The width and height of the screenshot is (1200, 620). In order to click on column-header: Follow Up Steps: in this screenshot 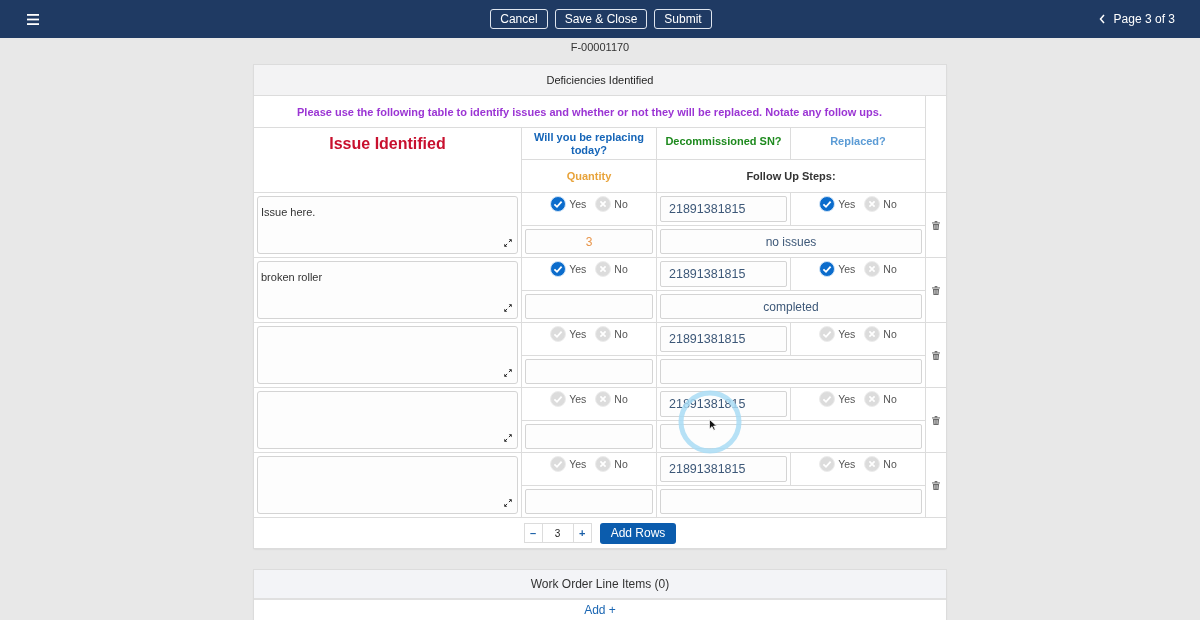, I will do `click(791, 176)`.